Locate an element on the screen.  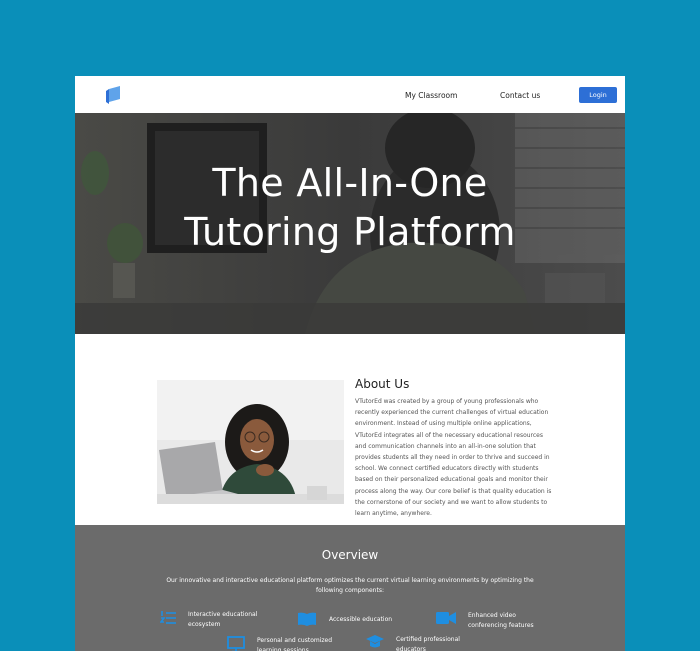
feature-item: Accessible education is located at coordinates (353, 619).